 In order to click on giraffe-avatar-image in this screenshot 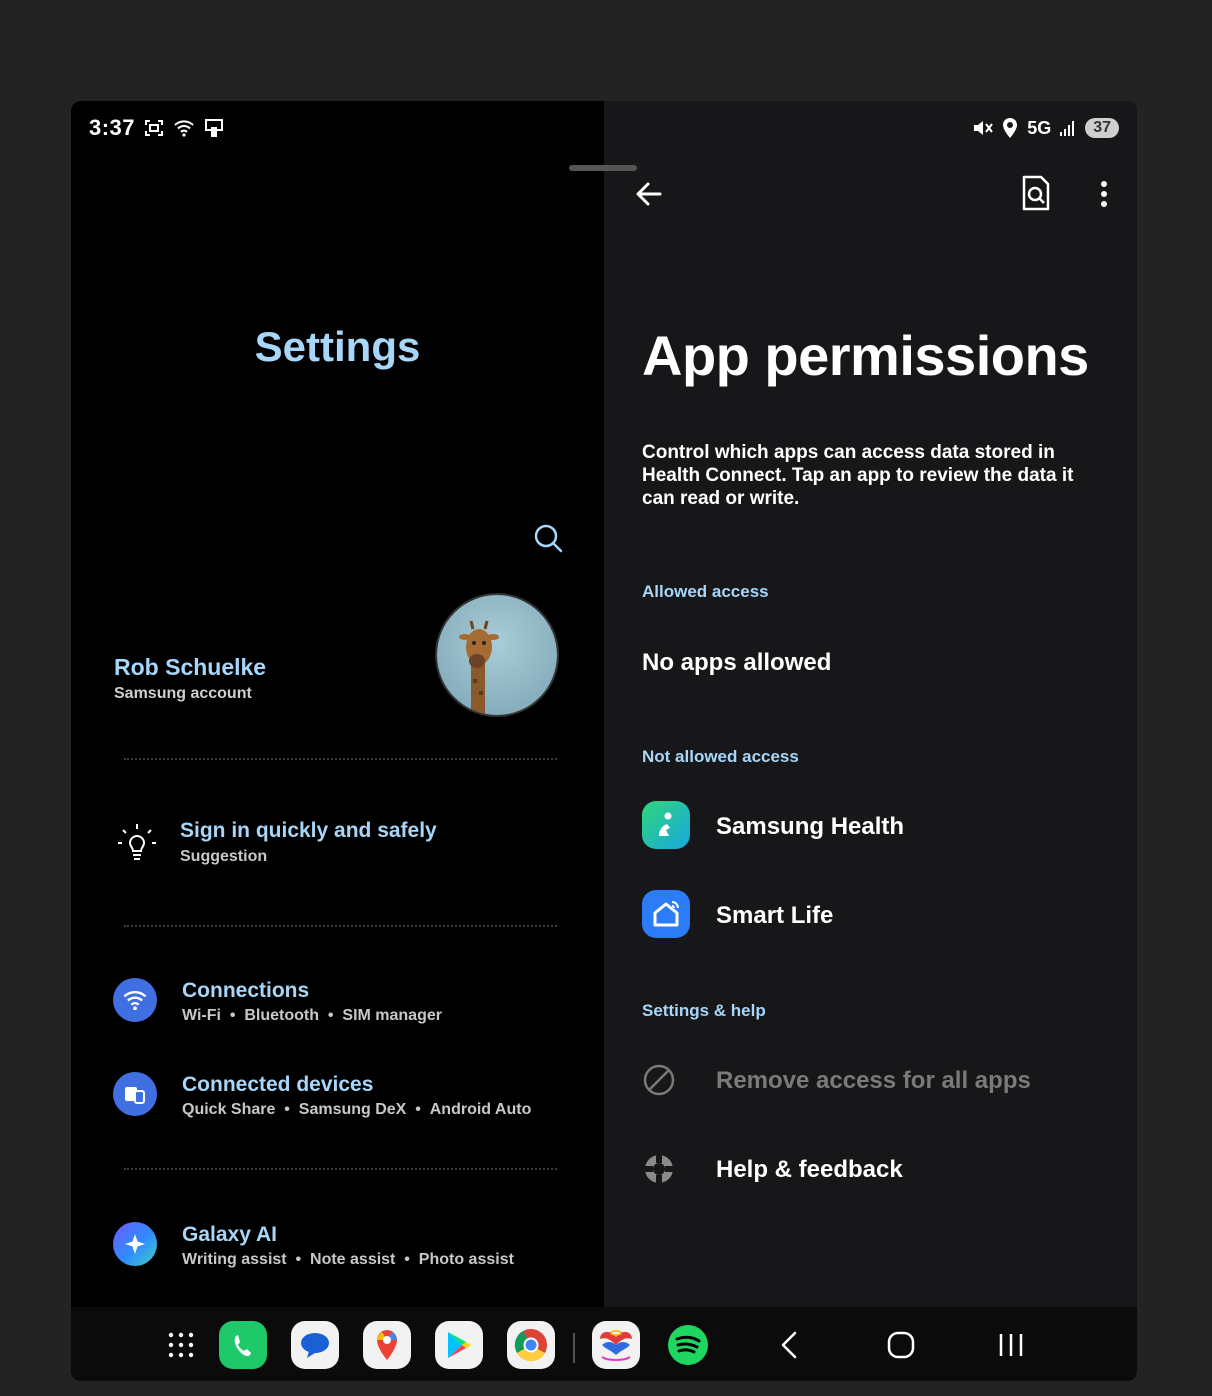, I will do `click(497, 655)`.